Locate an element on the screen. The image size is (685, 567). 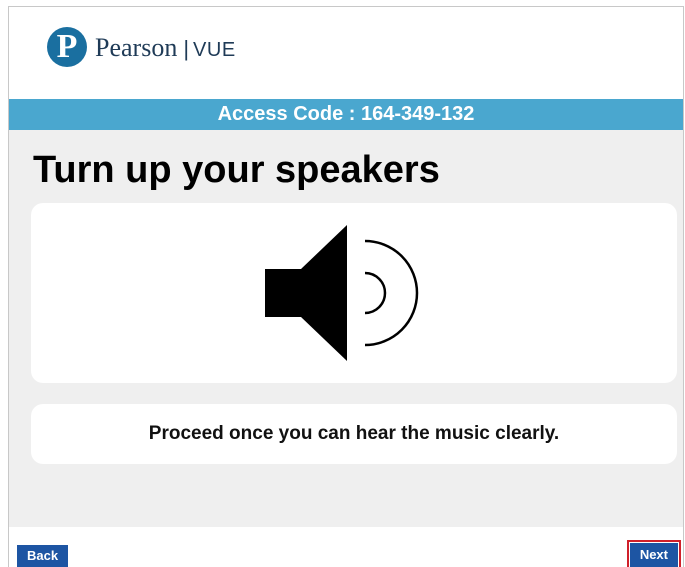
back-button: Back is located at coordinates (43, 556).